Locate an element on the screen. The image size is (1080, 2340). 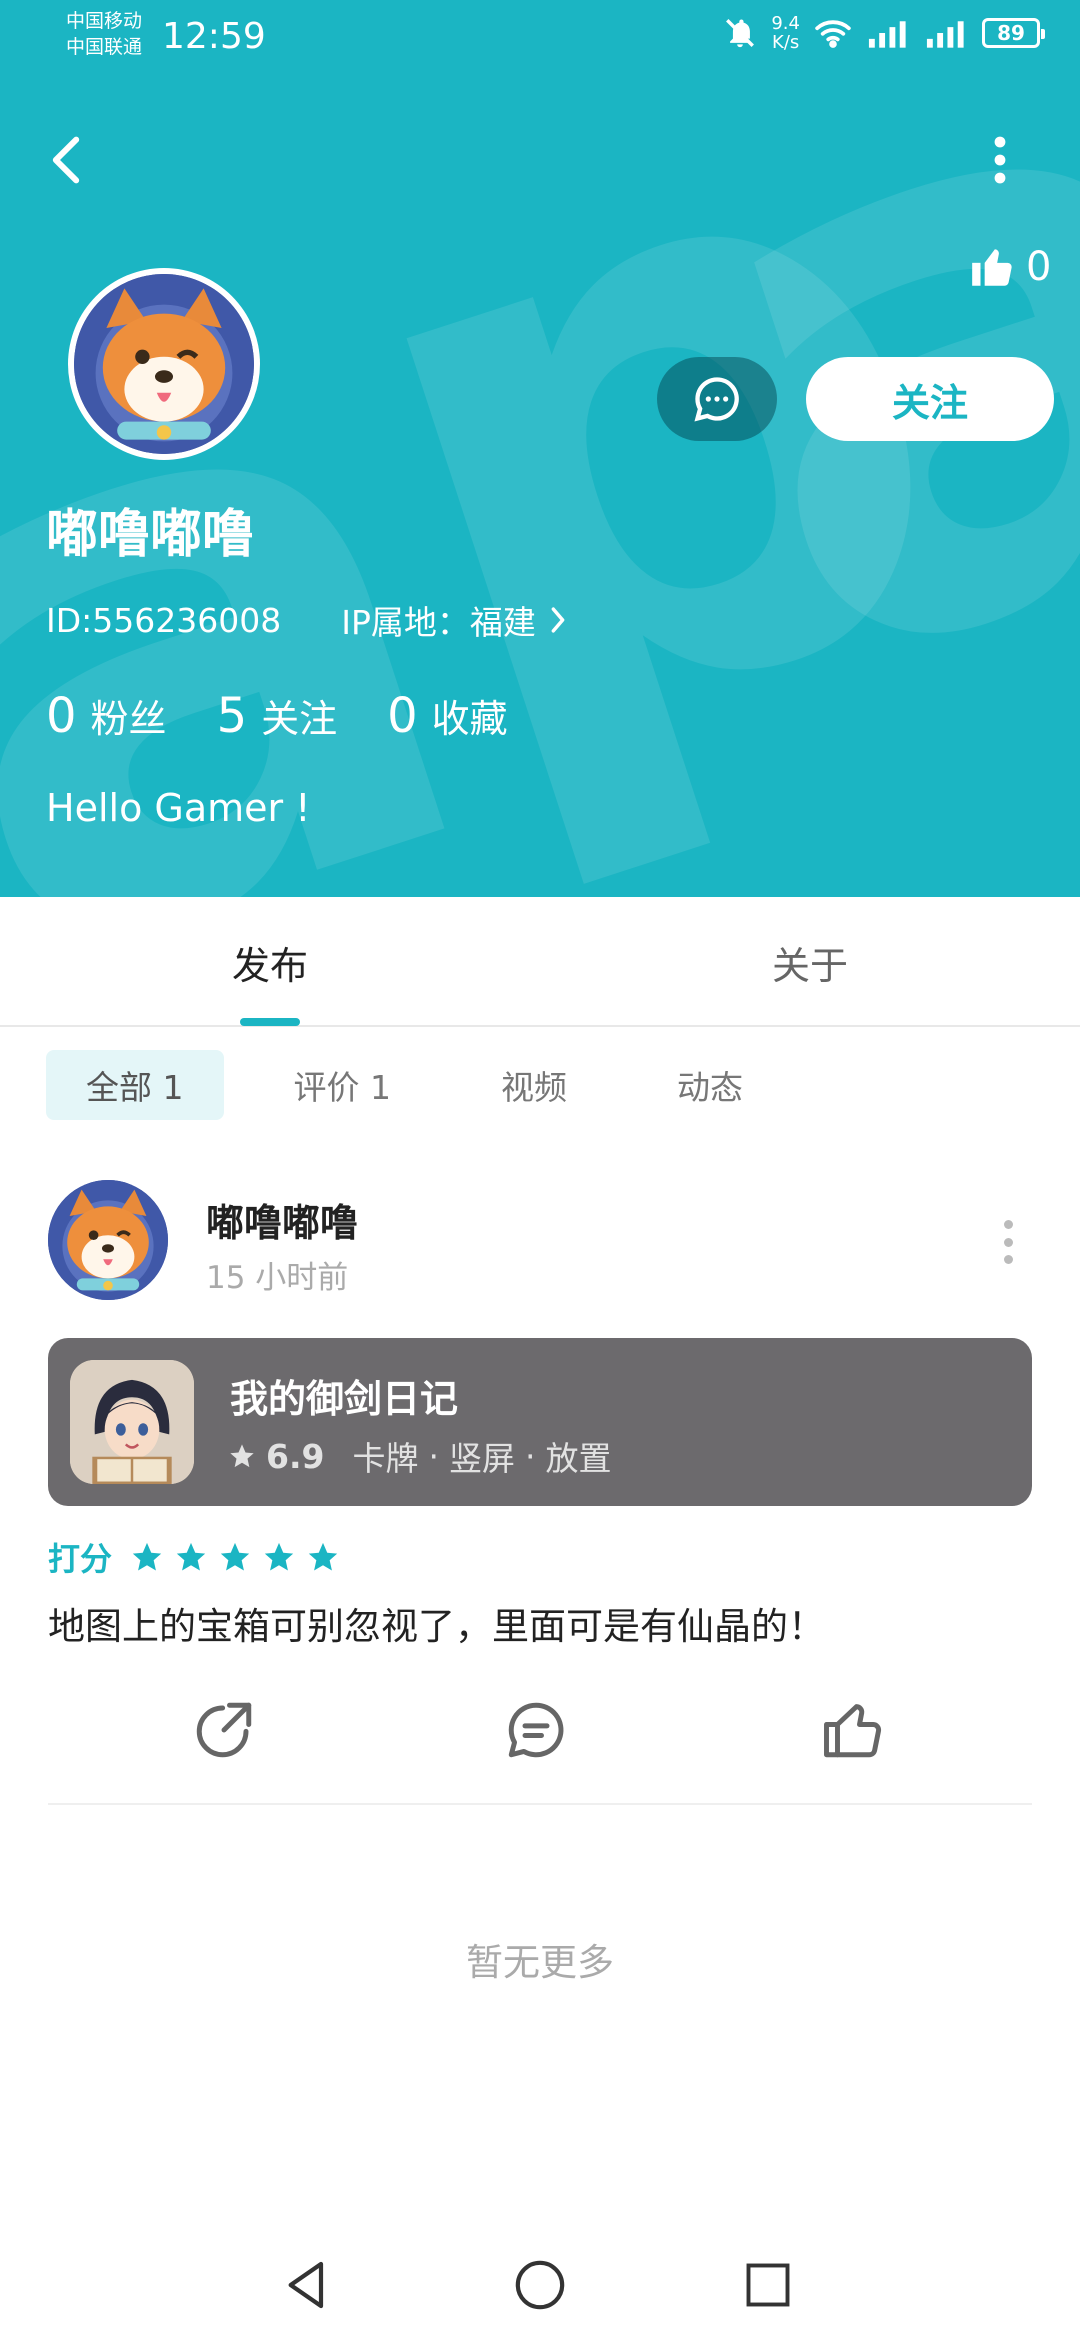
status-bar: 中国移动 中国联通 12:59 9.4 K/s 89 is located at coordinates (540, 40).